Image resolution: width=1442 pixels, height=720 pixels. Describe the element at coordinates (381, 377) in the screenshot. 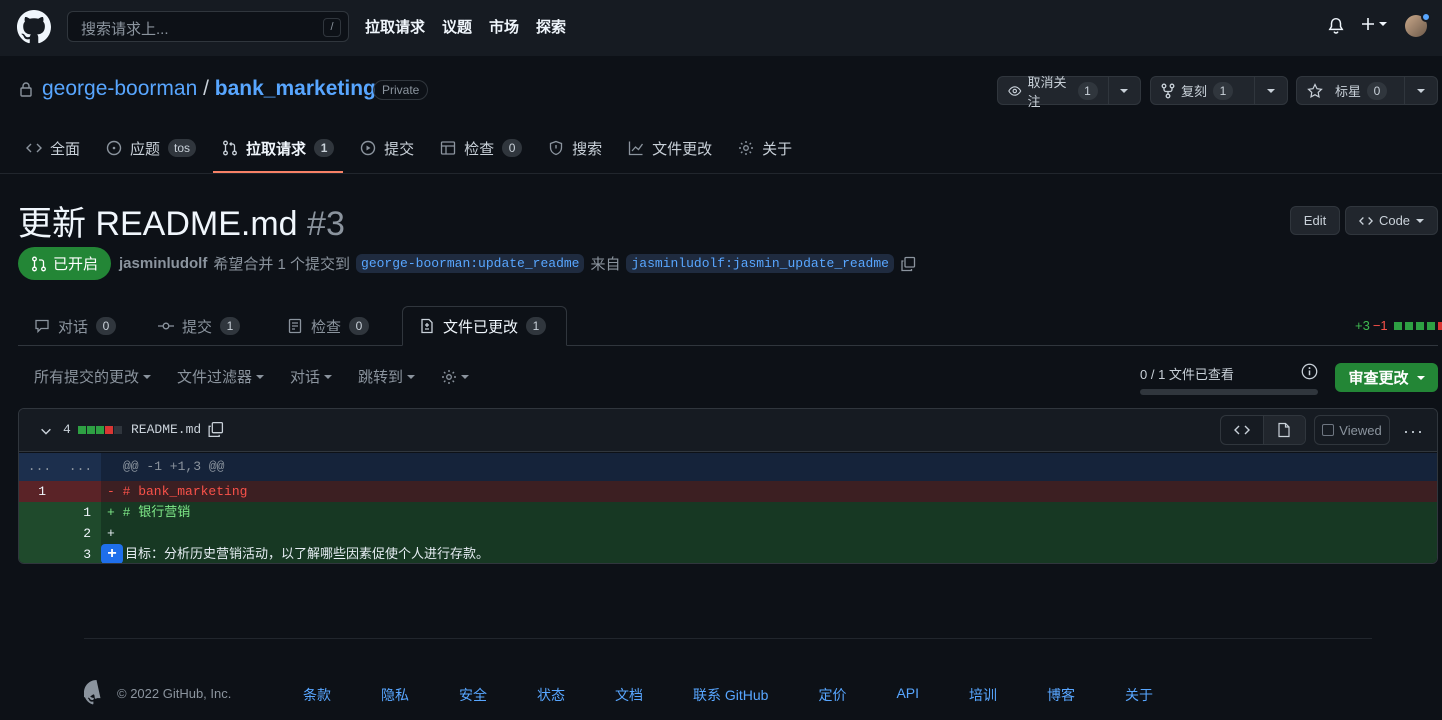

I see `jump-to-label: 跳转到` at that location.